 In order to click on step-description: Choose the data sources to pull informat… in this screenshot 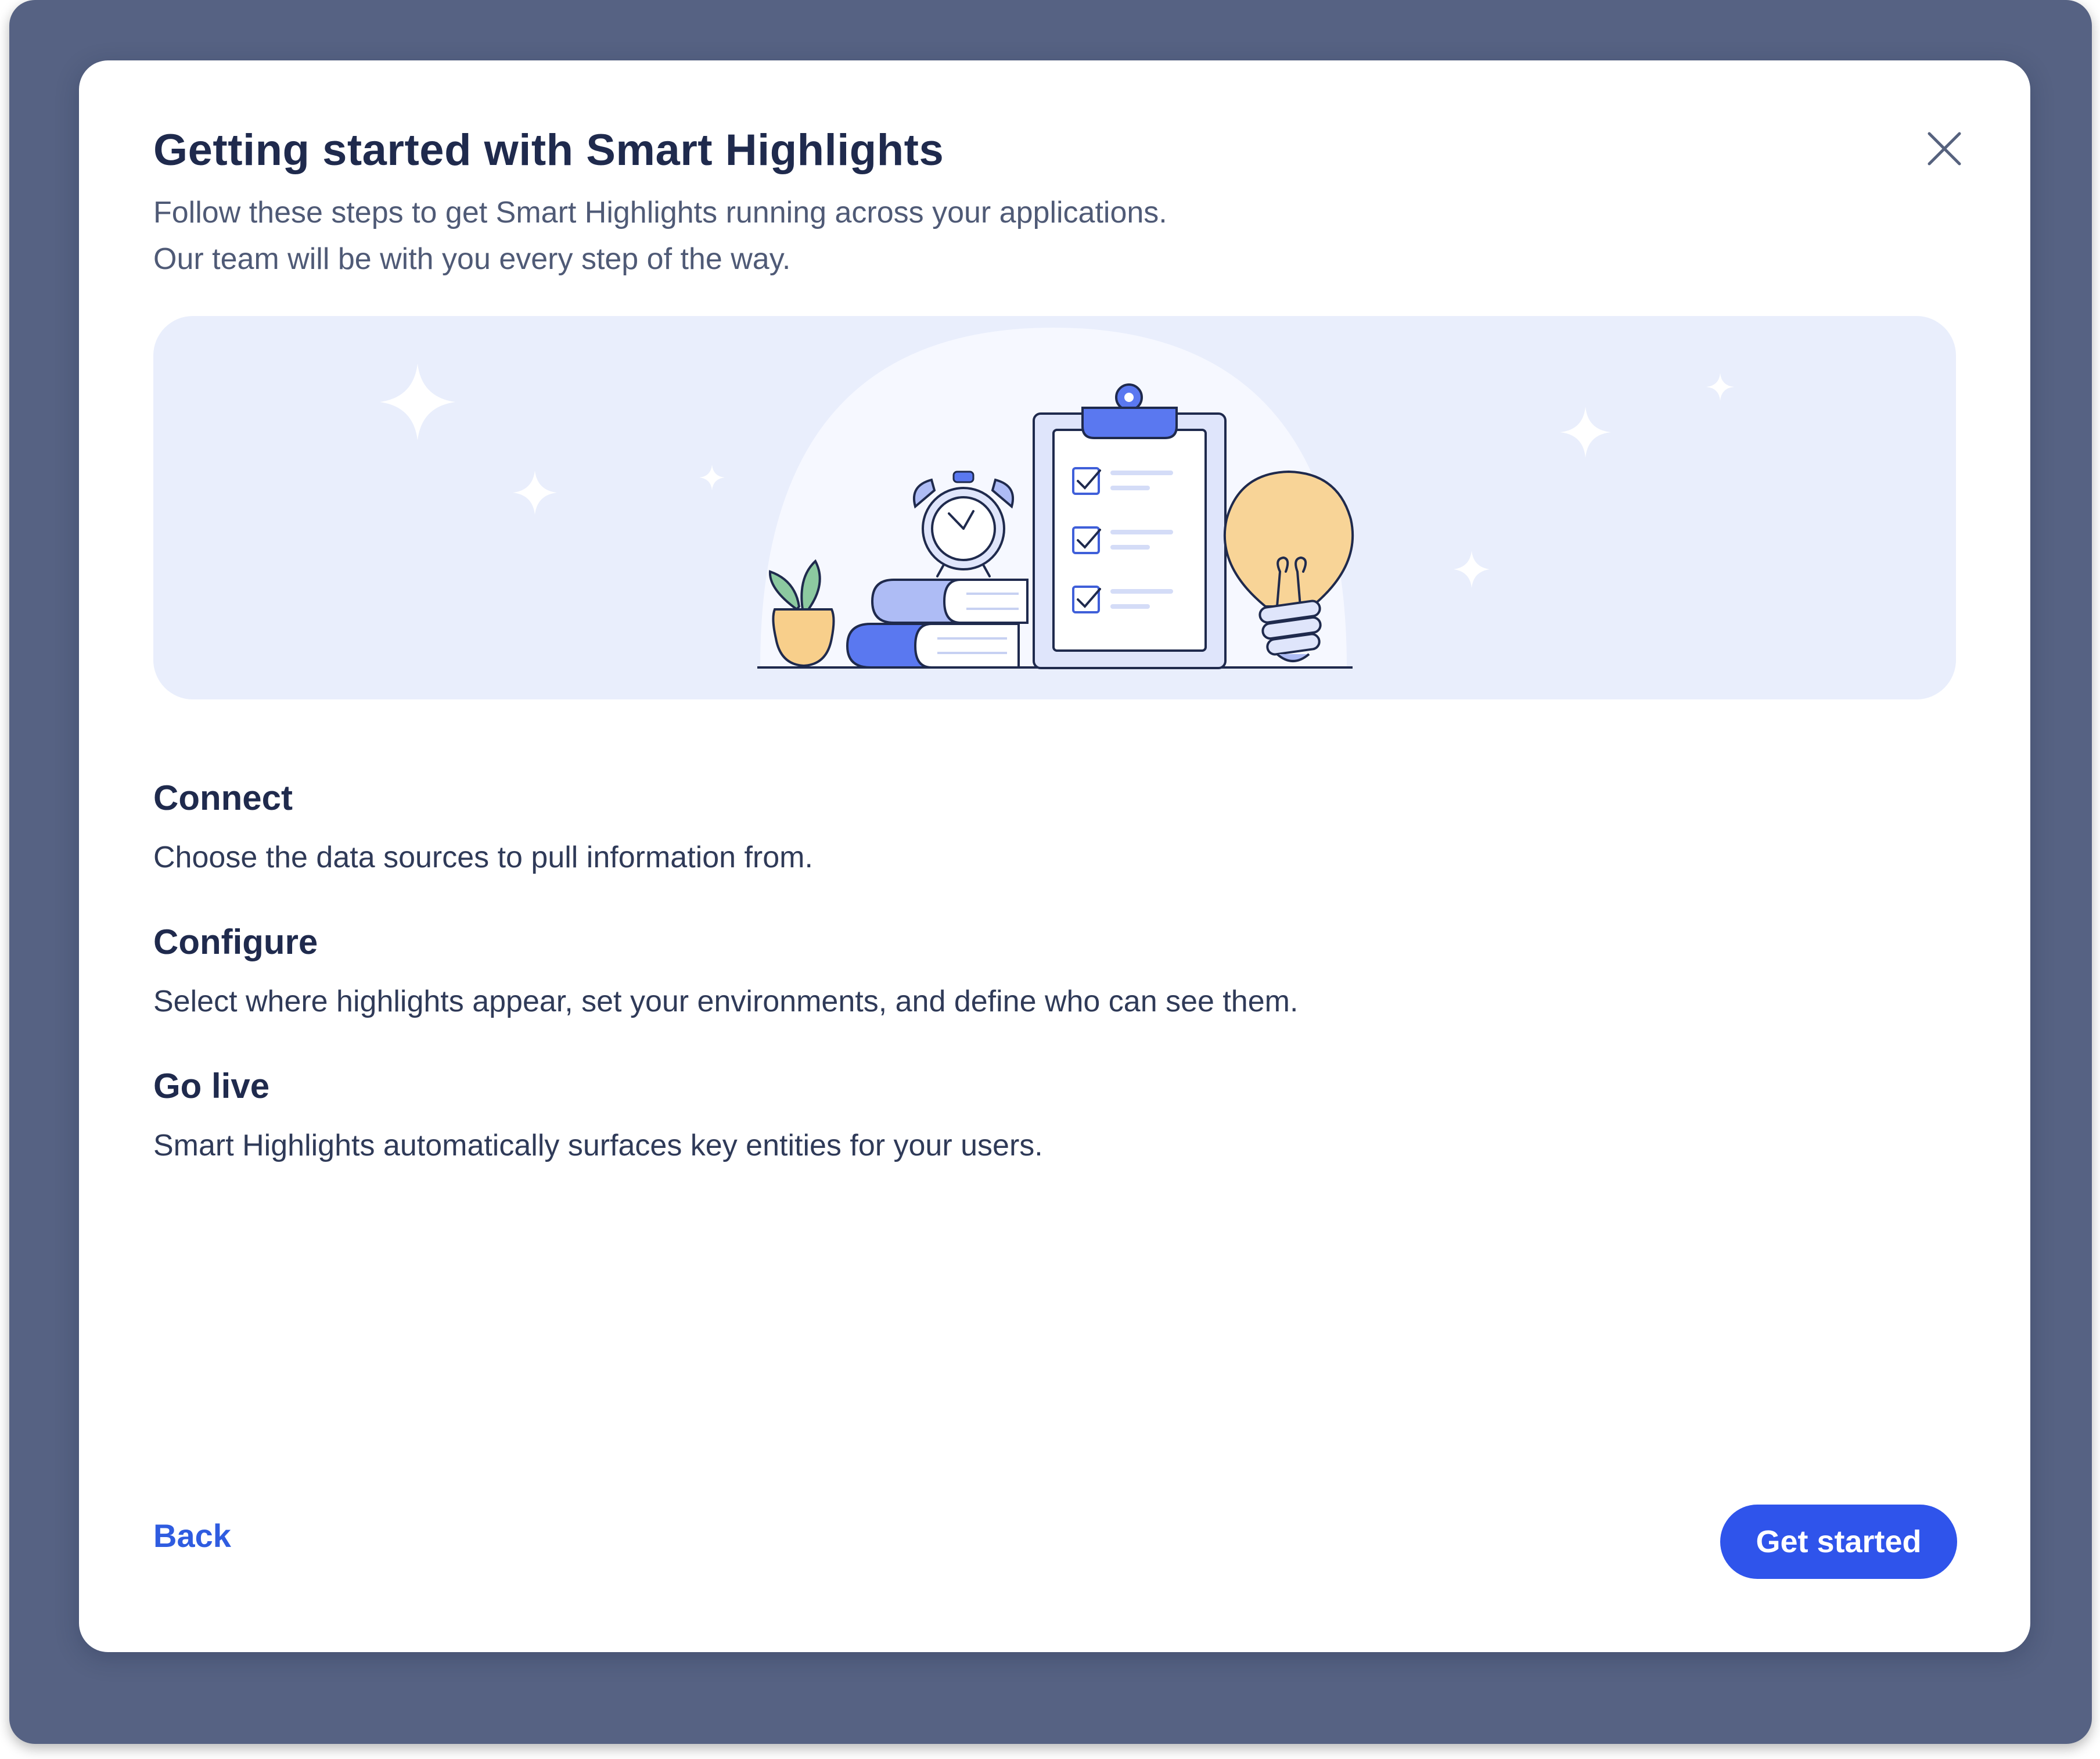, I will do `click(483, 857)`.